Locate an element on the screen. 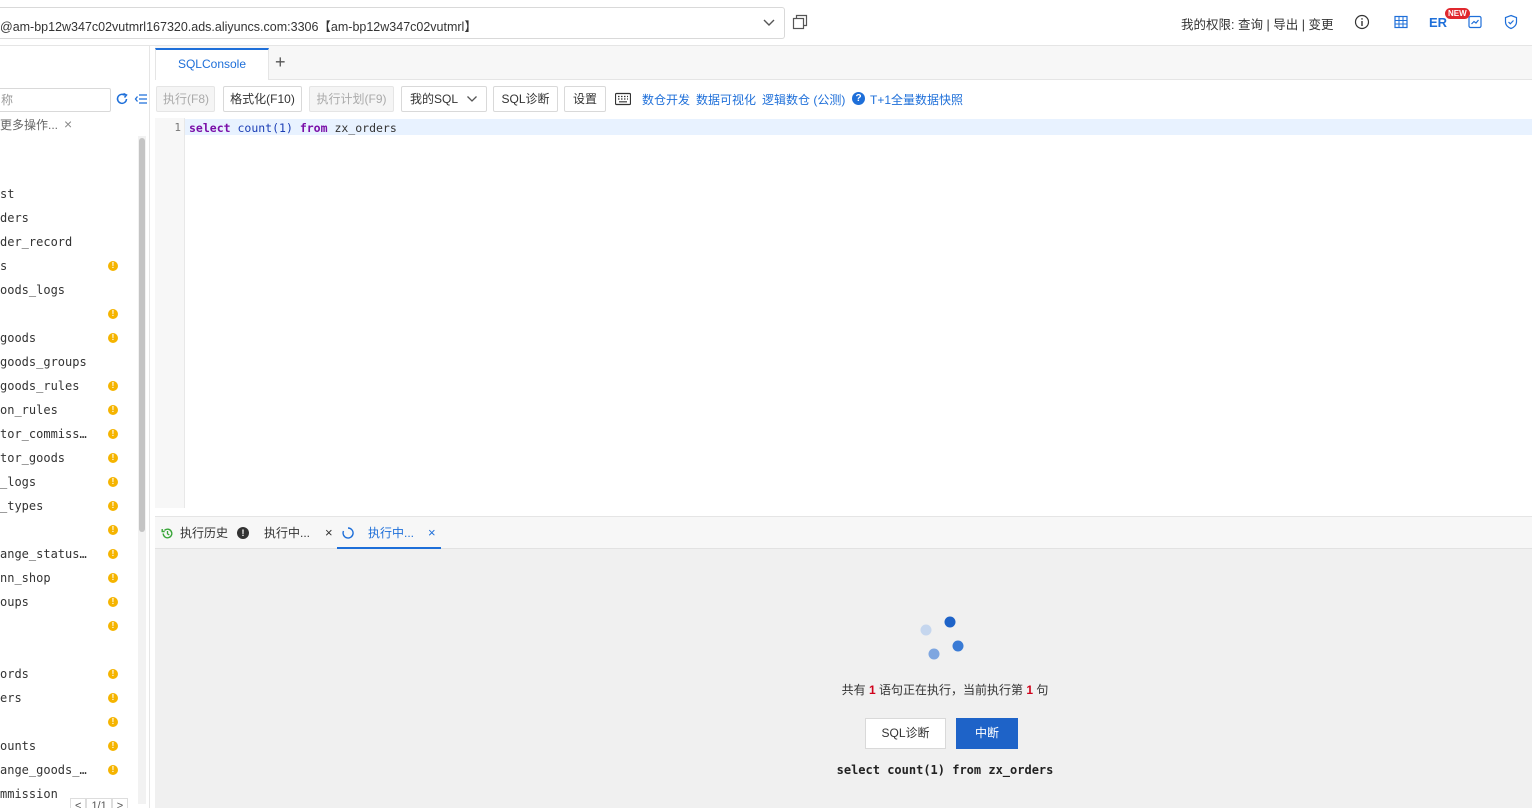  table-name: s is located at coordinates (4, 266).